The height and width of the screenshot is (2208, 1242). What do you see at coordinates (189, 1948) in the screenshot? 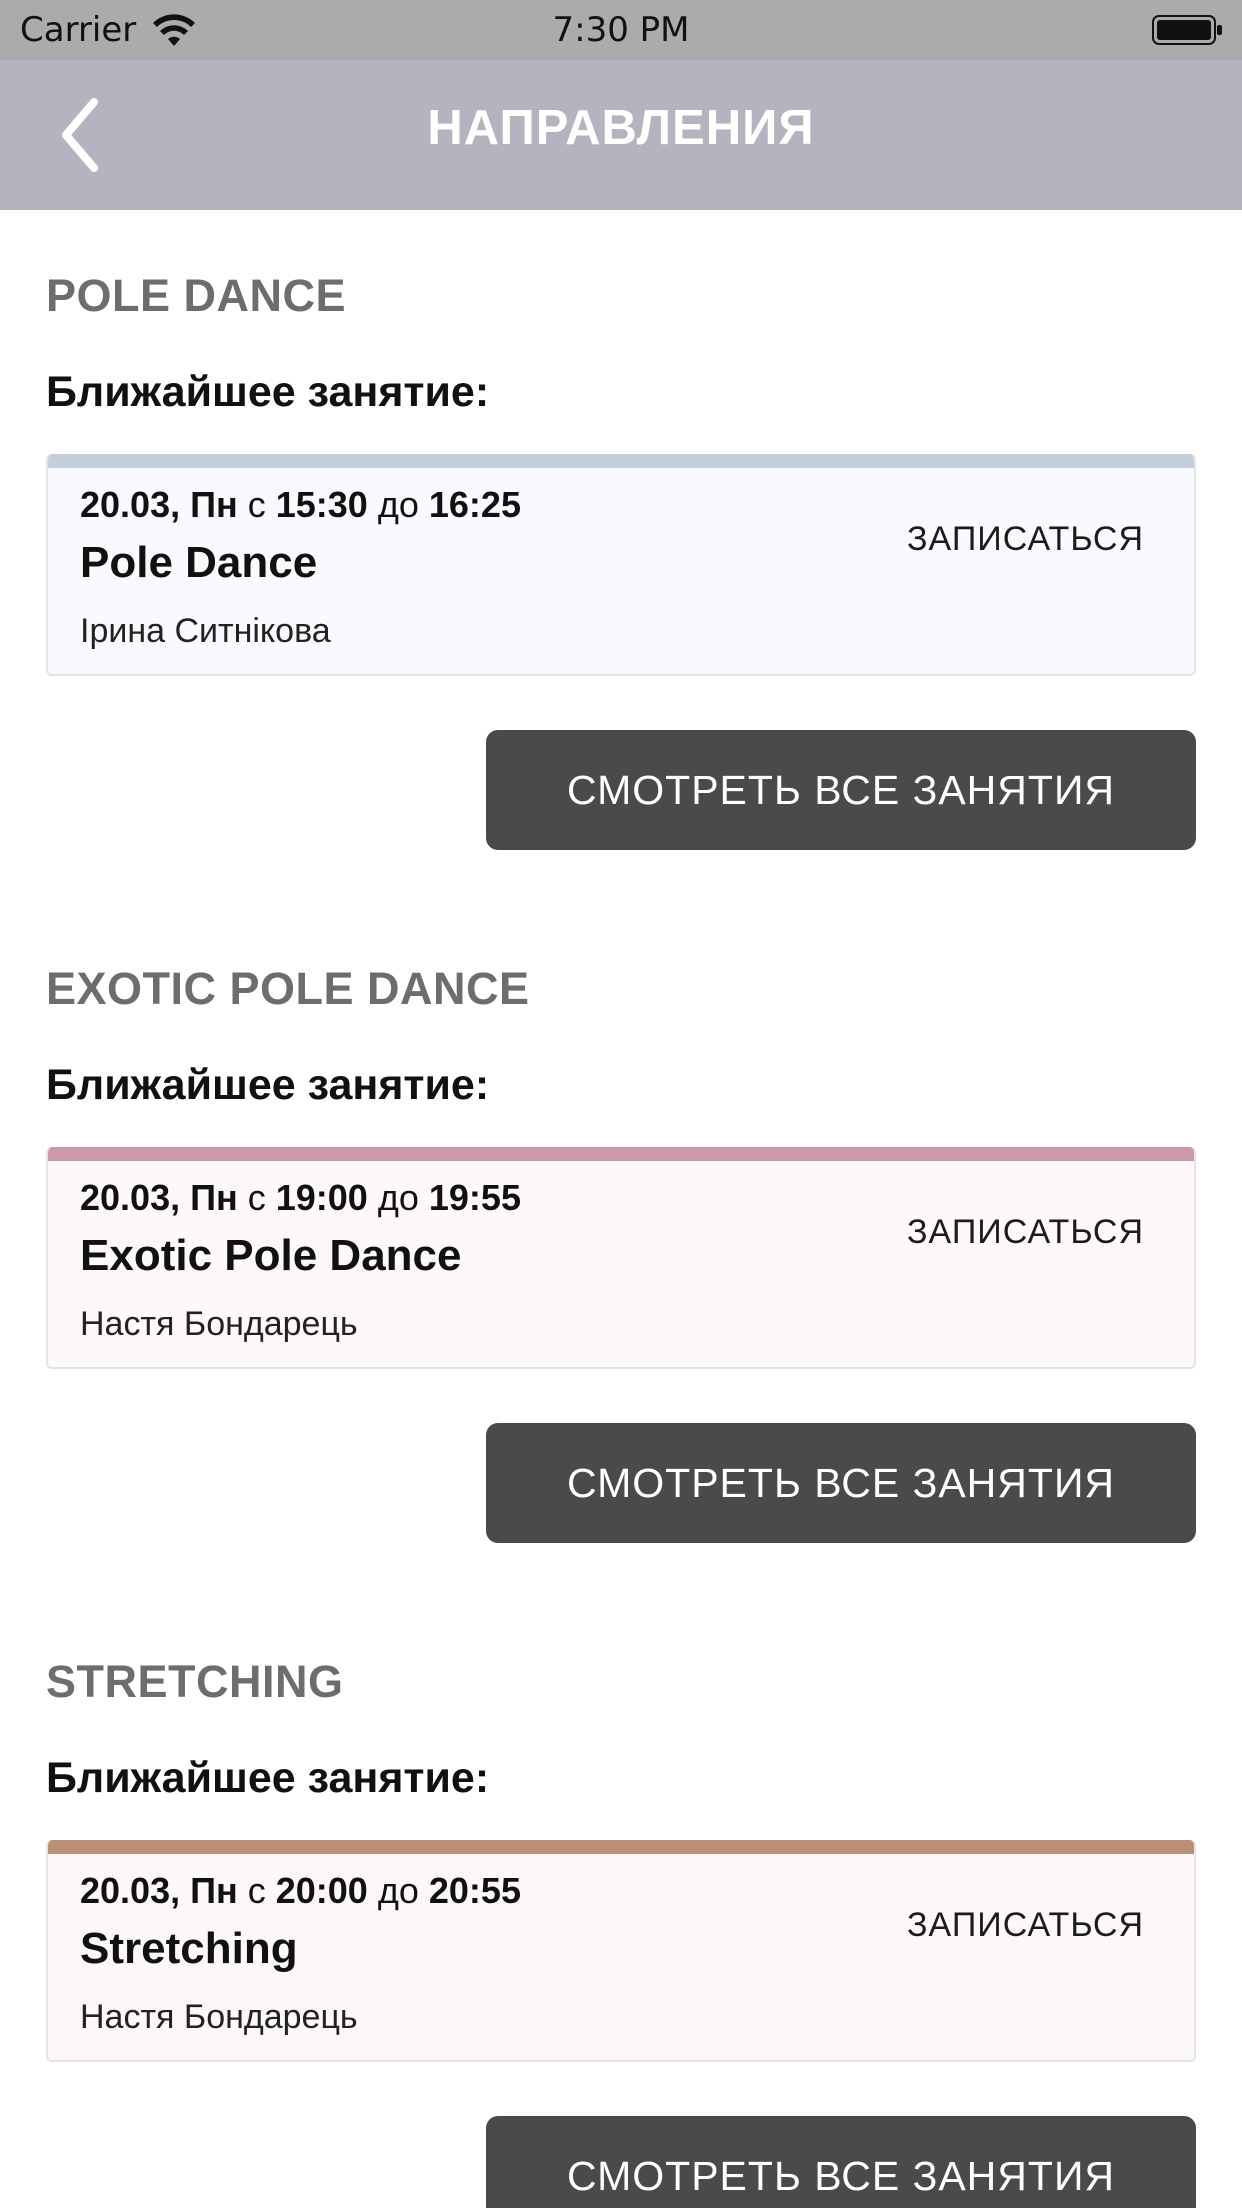
I see `lesson-name: Stretching` at bounding box center [189, 1948].